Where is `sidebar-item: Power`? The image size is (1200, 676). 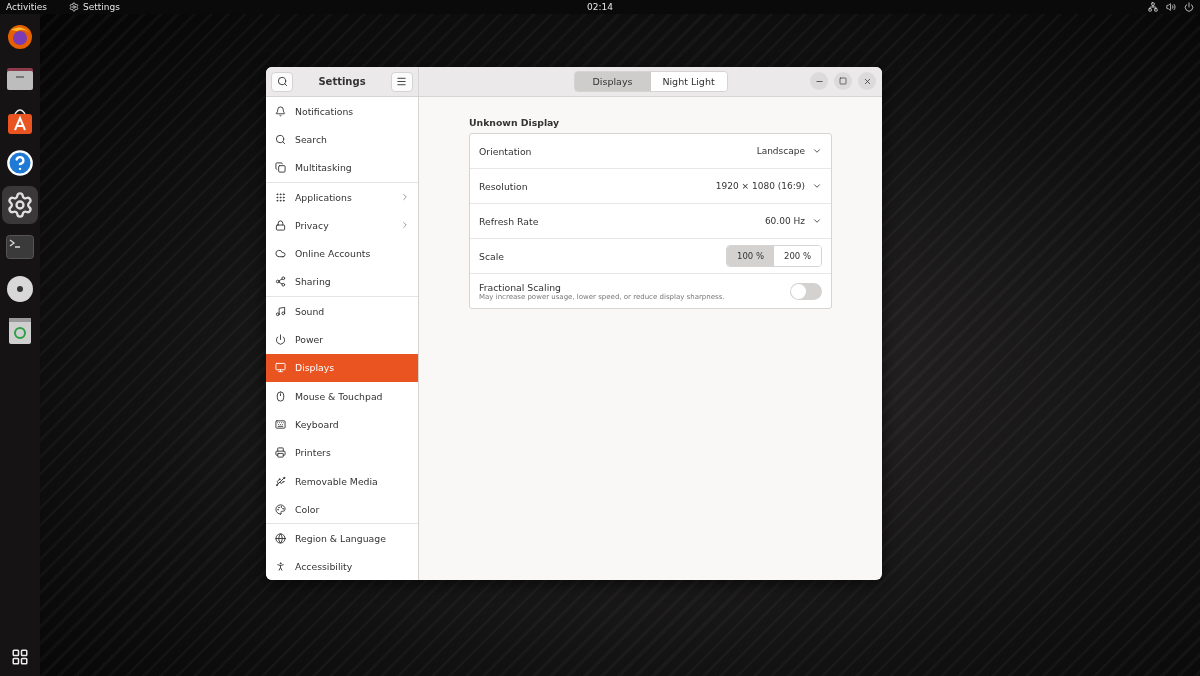
sidebar-item: Power is located at coordinates (342, 339).